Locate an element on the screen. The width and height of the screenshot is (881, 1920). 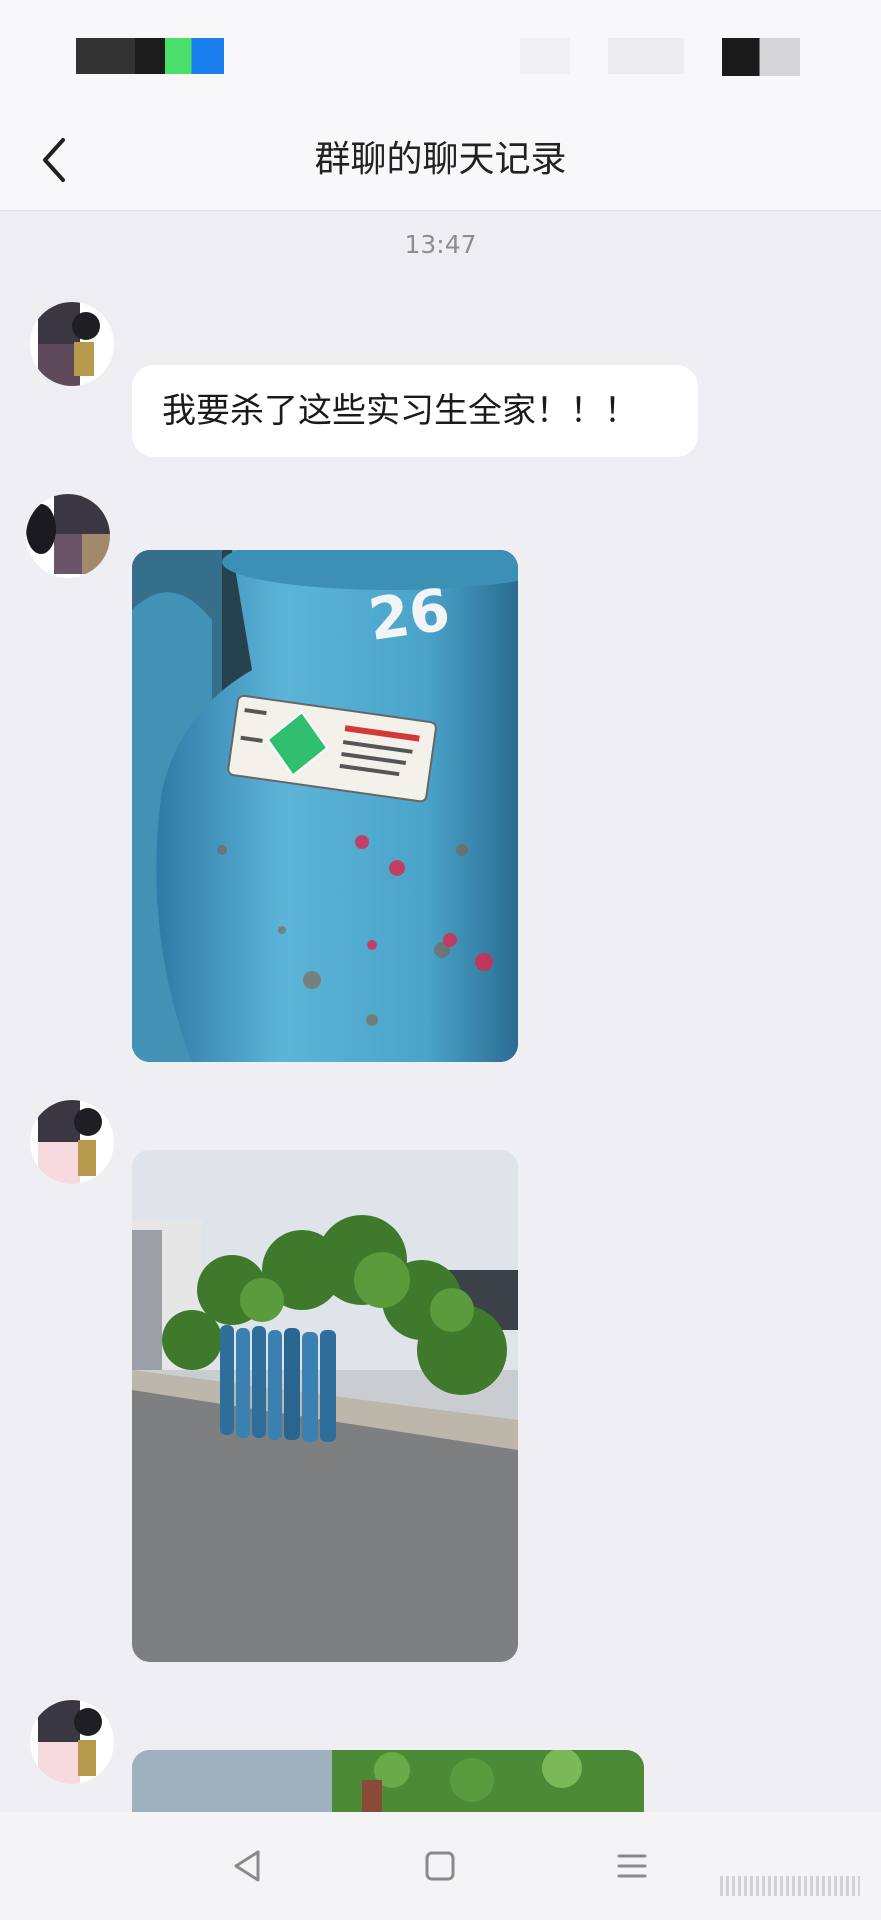
page-title: 群聊的聊天记录 is located at coordinates (440, 159).